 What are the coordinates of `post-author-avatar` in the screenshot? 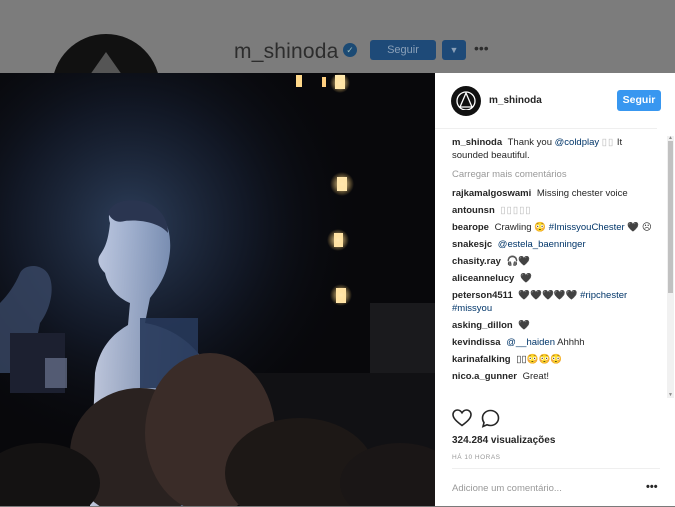 It's located at (466, 101).